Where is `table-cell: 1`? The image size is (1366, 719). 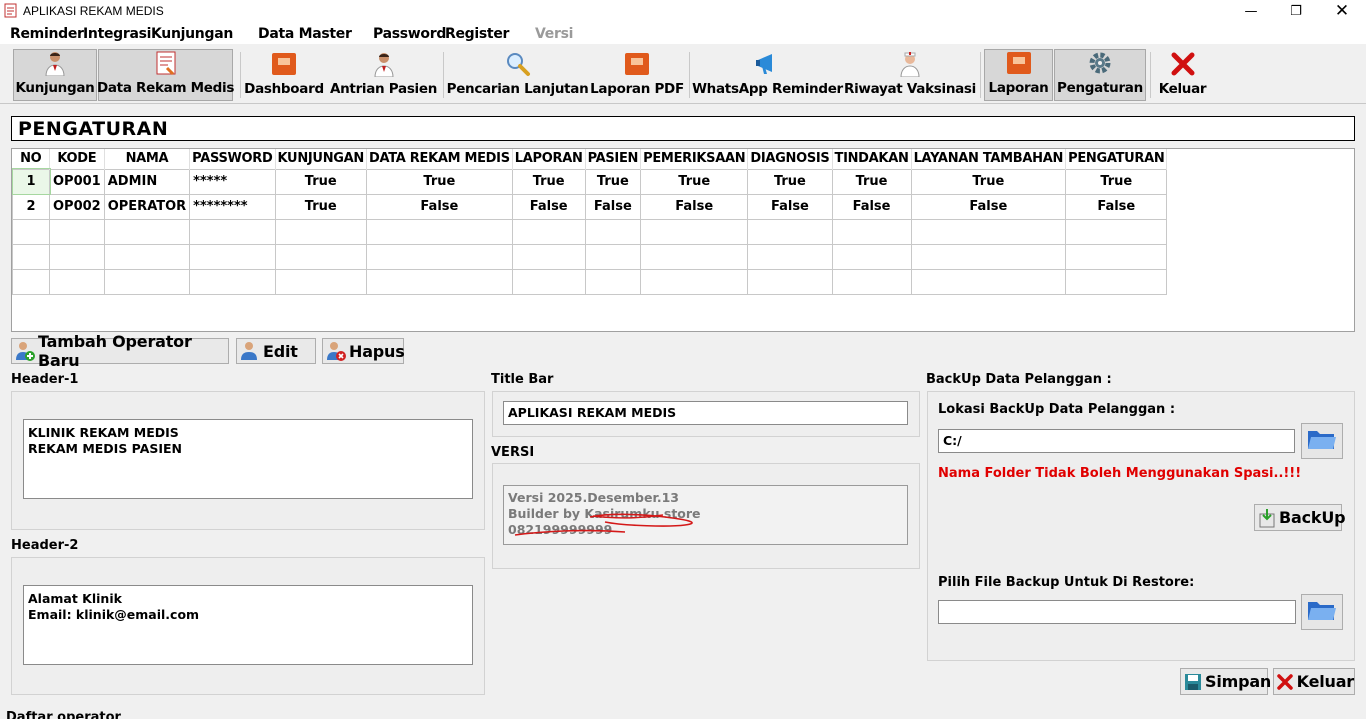 table-cell: 1 is located at coordinates (31, 181).